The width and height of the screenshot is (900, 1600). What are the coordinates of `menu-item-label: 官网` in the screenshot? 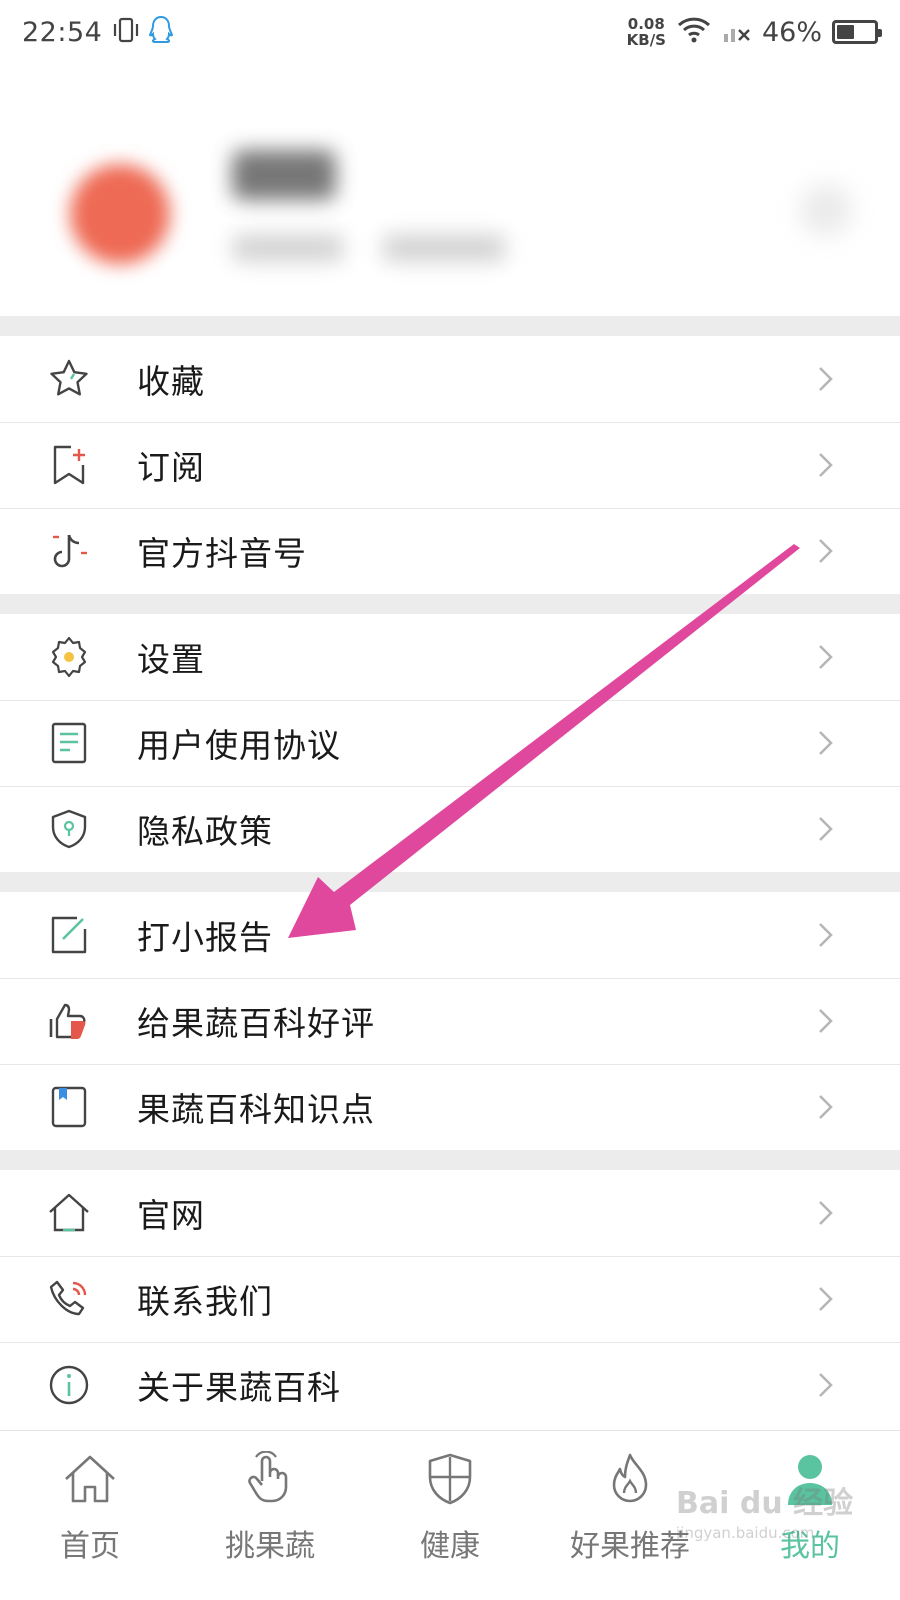 It's located at (171, 1215).